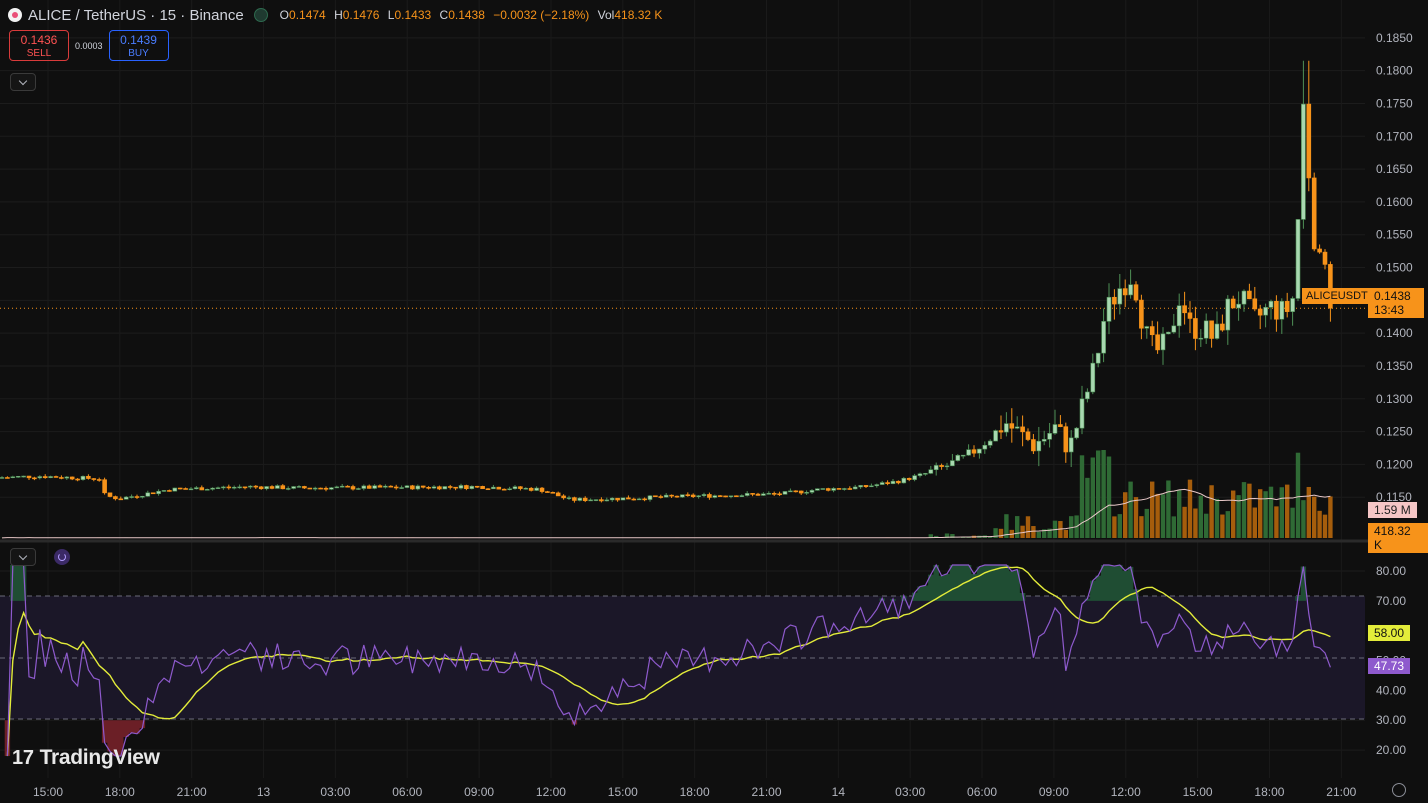 The height and width of the screenshot is (803, 1428). Describe the element at coordinates (1389, 666) in the screenshot. I see `rsi-value-label: 47.73` at that location.